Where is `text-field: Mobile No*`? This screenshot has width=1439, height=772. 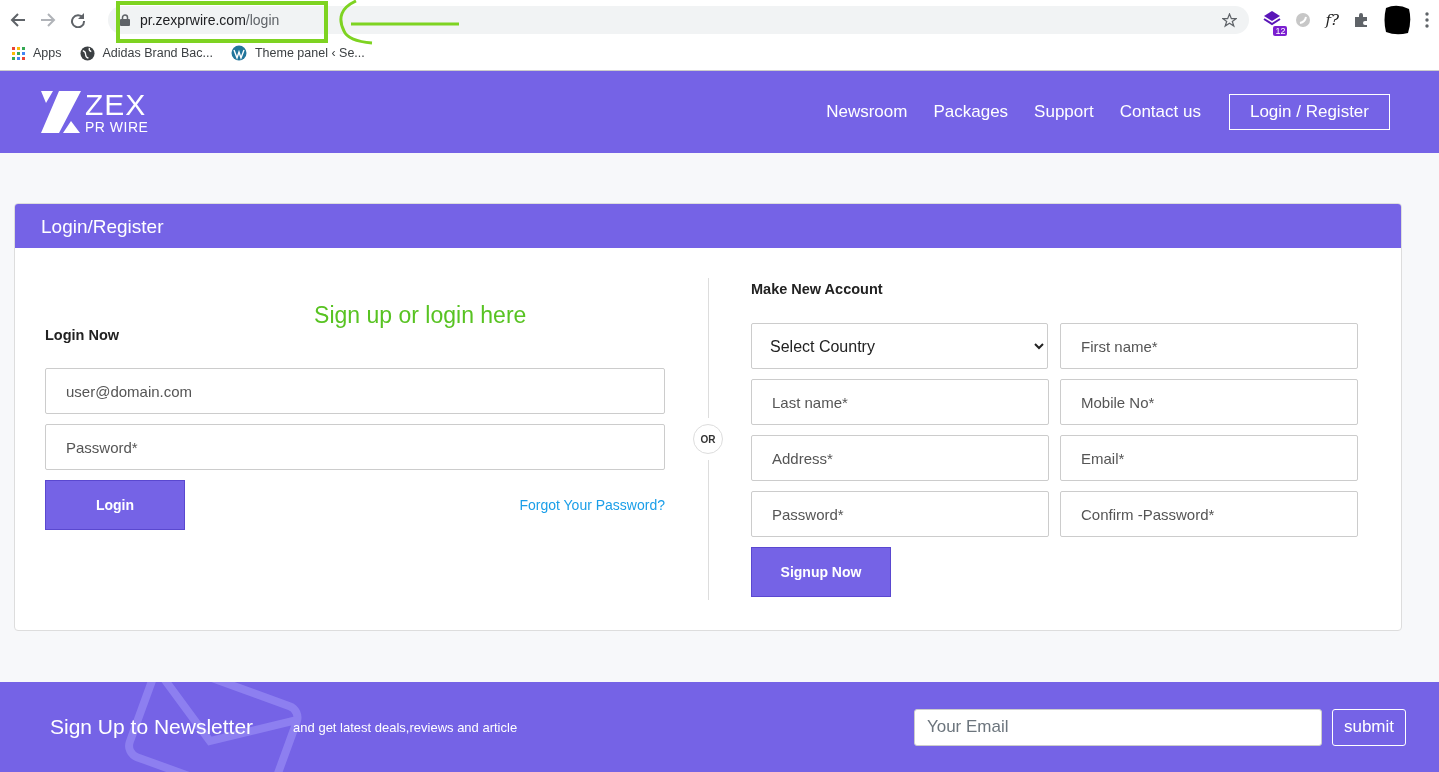
text-field: Mobile No* is located at coordinates (1209, 402).